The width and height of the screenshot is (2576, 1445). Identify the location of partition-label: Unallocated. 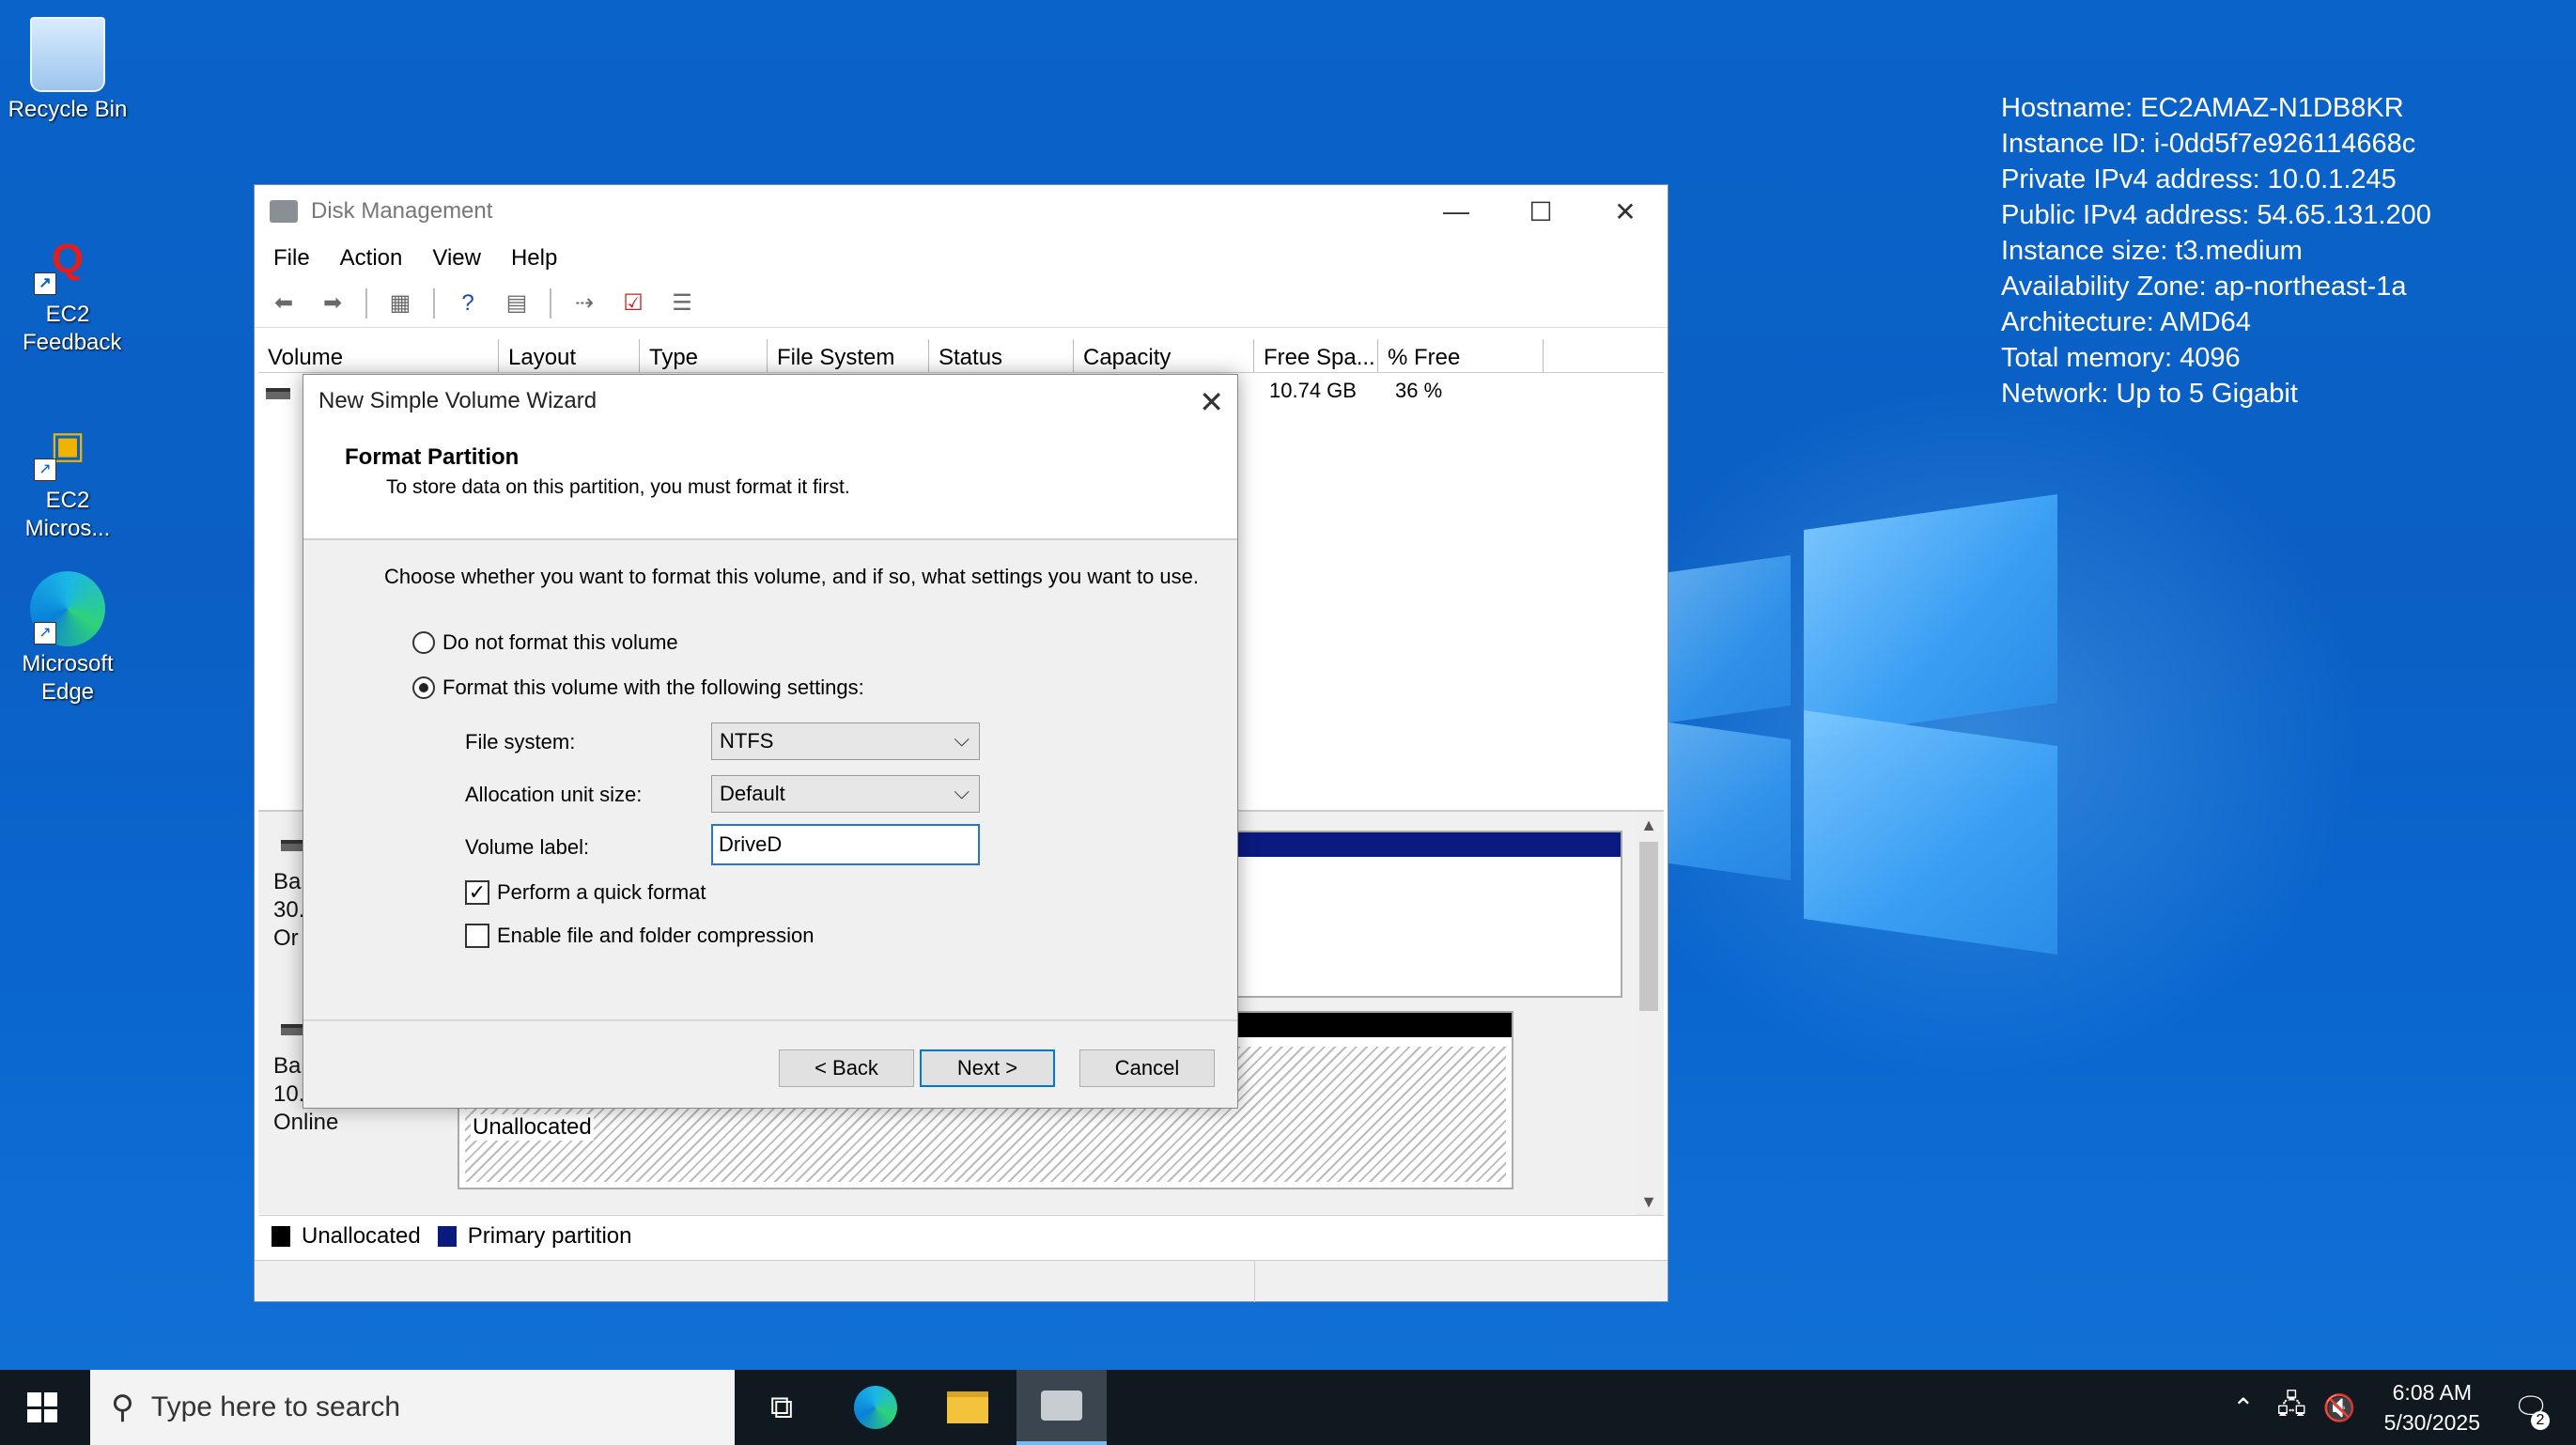
(533, 1127).